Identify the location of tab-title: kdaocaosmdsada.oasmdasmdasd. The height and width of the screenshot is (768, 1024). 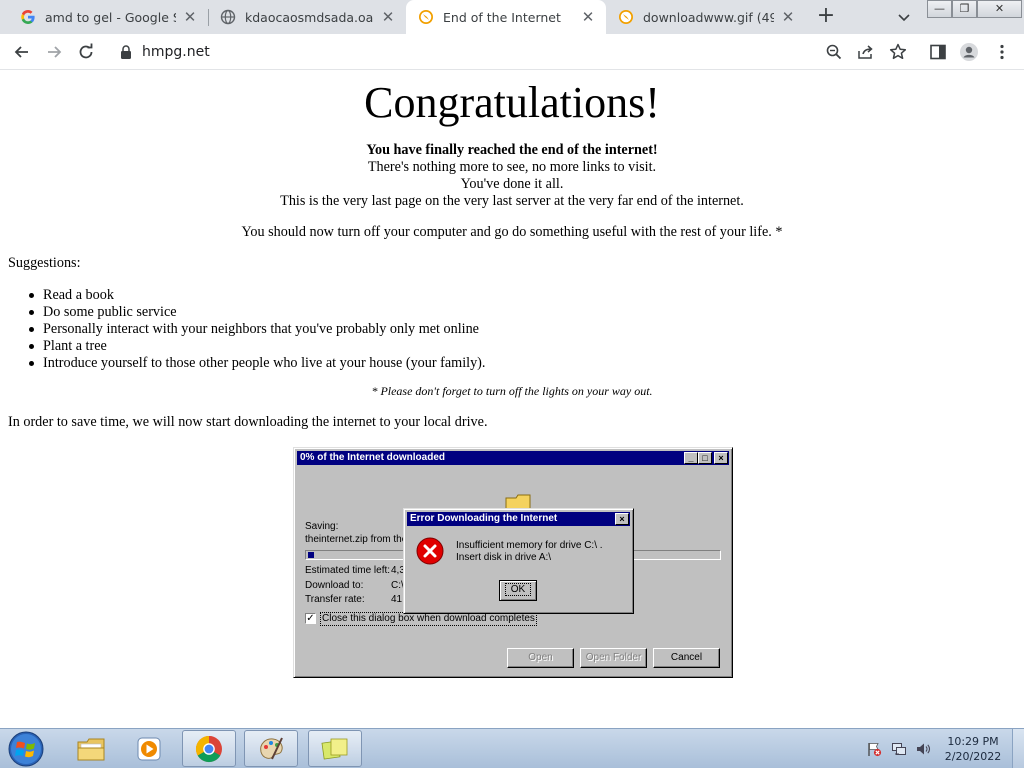
(309, 17).